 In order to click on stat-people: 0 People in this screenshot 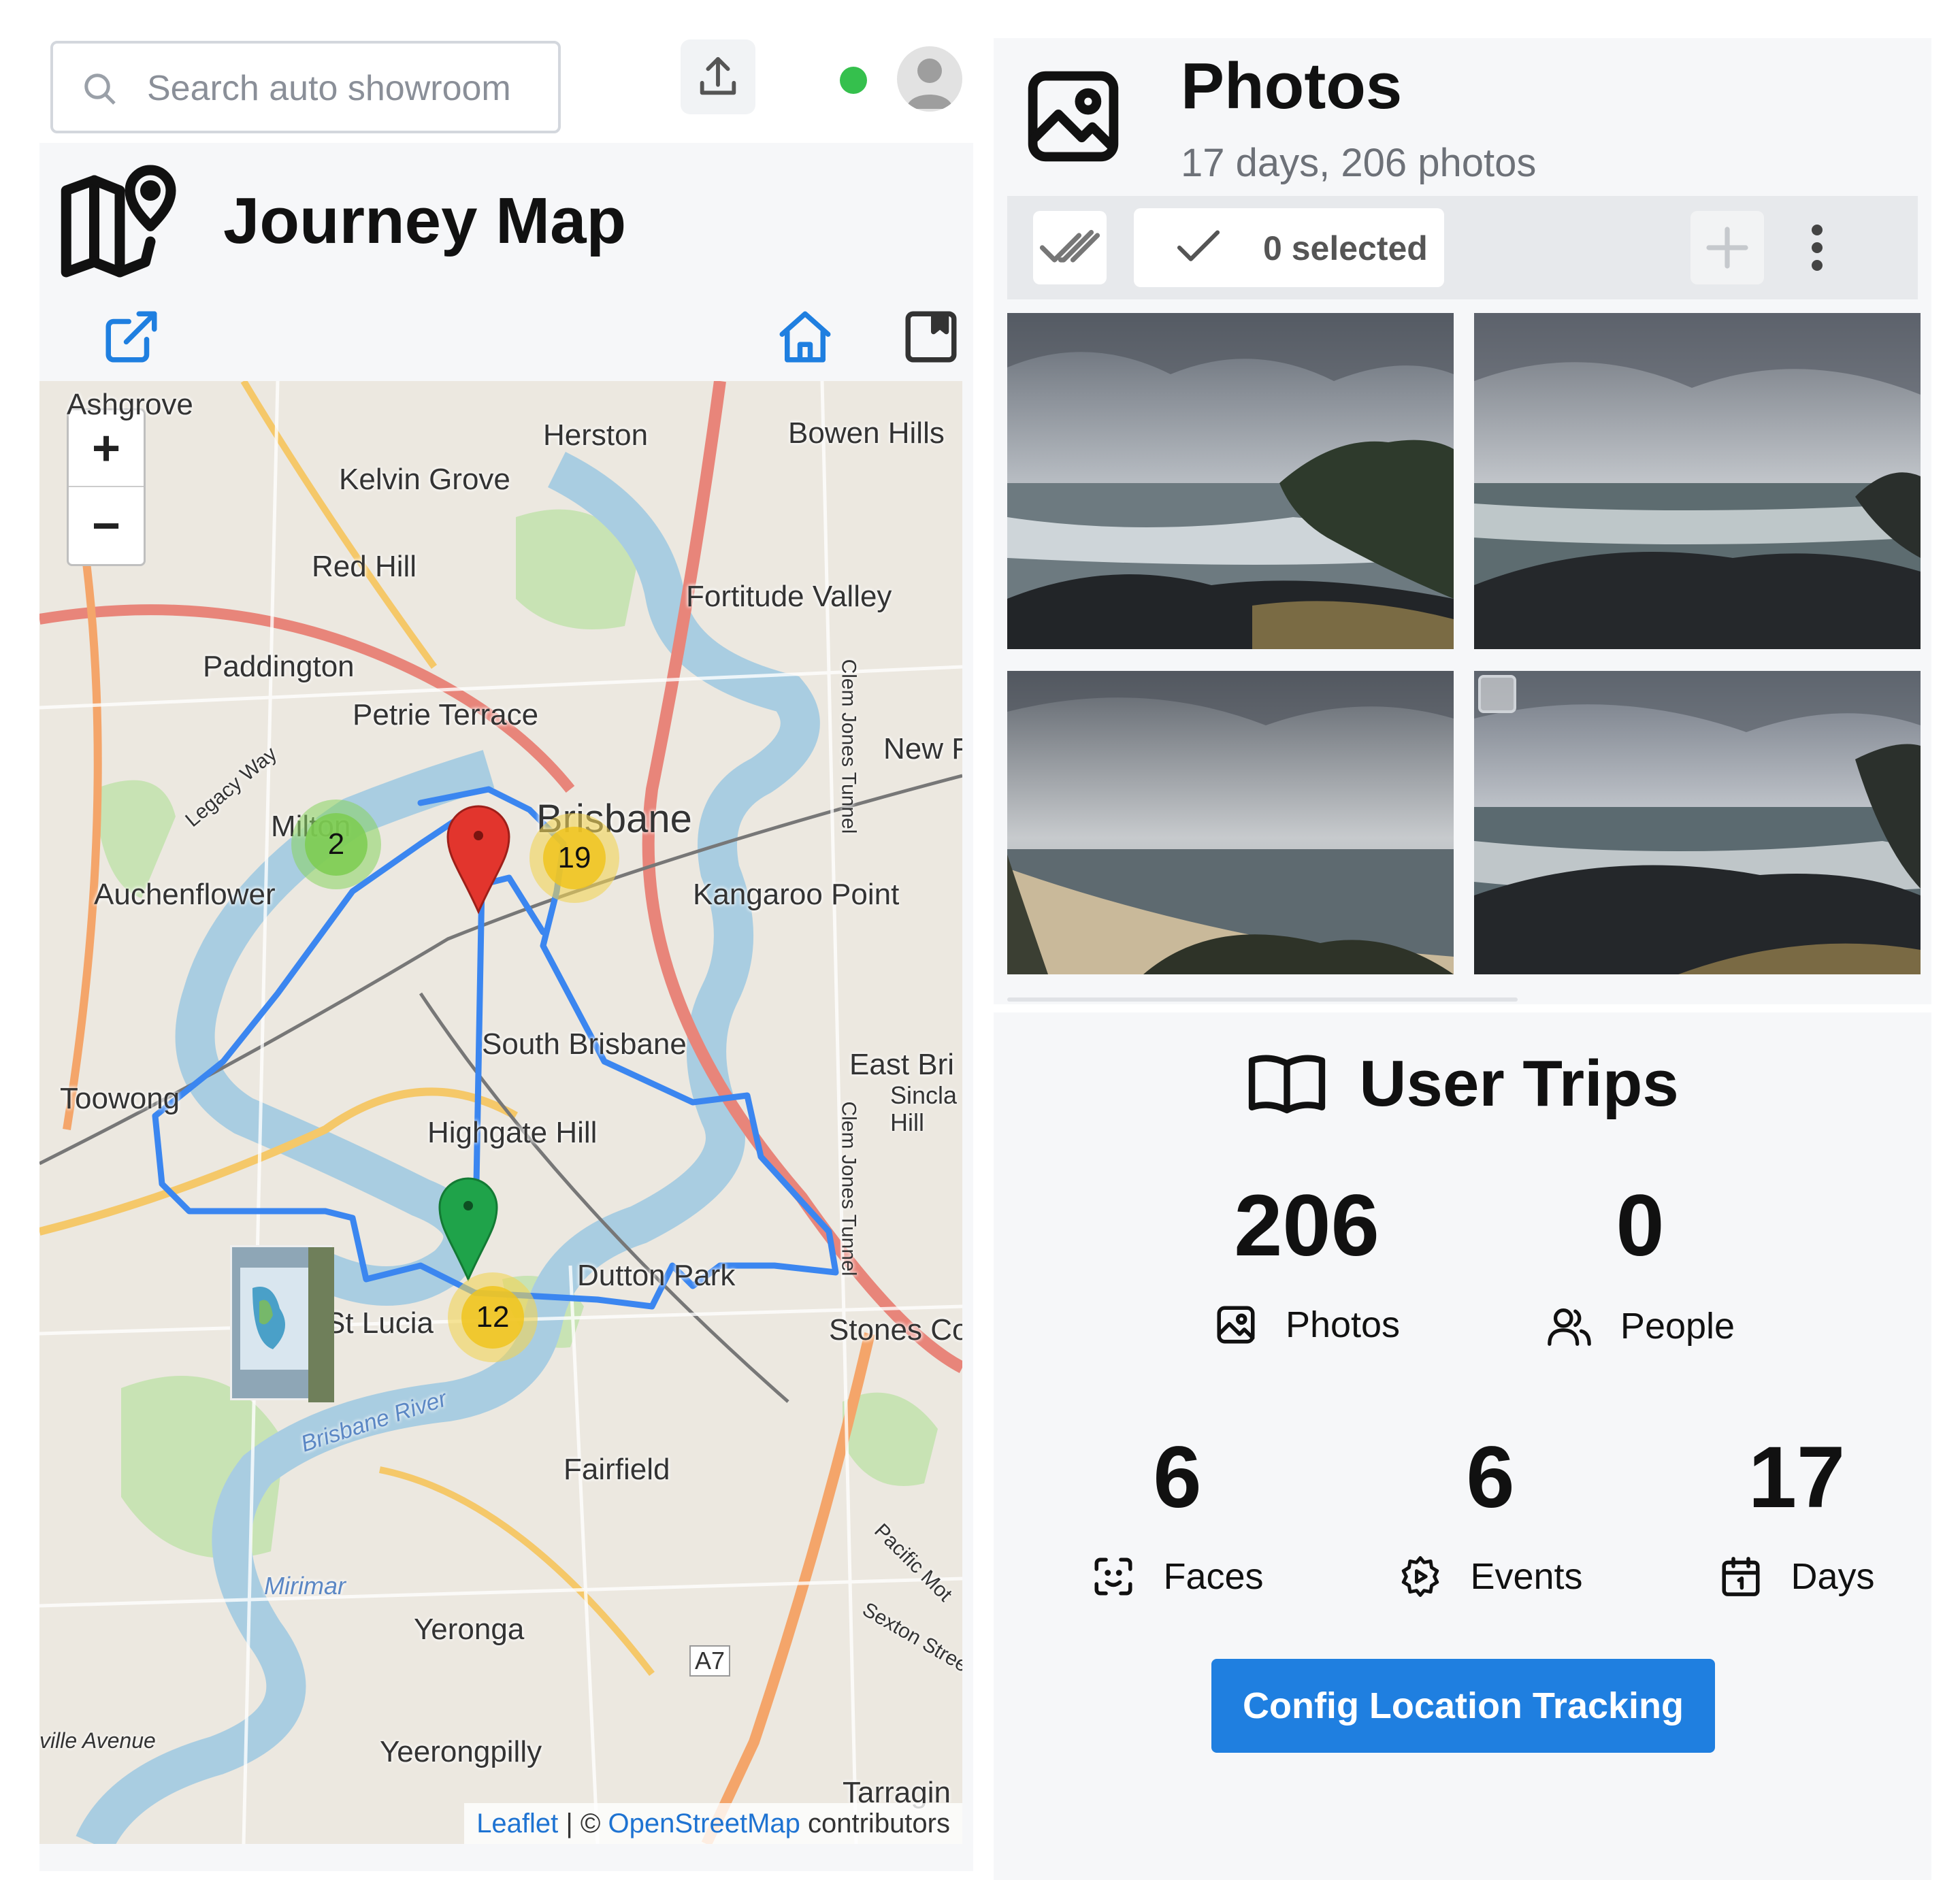, I will do `click(1640, 1266)`.